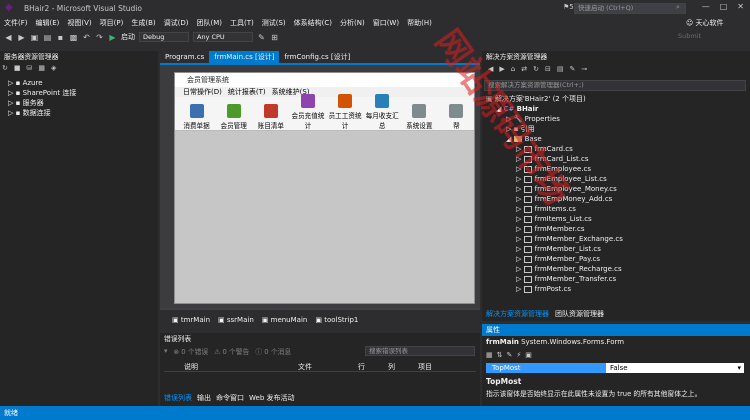  Describe the element at coordinates (572, 69) in the screenshot. I see `properties-icon: ✎` at that location.